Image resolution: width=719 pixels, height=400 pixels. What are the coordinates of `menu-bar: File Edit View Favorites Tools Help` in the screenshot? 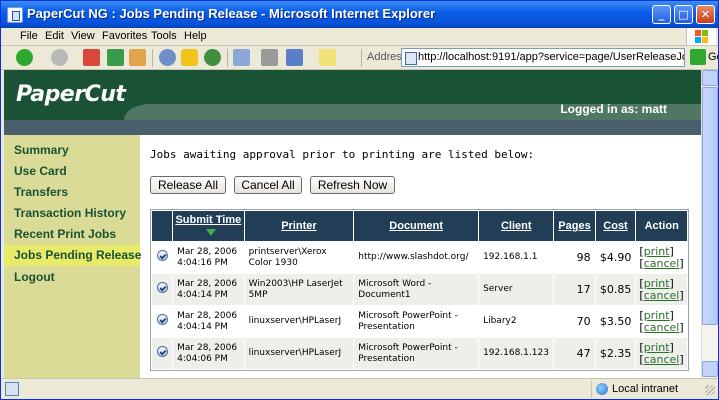 It's located at (359, 37).